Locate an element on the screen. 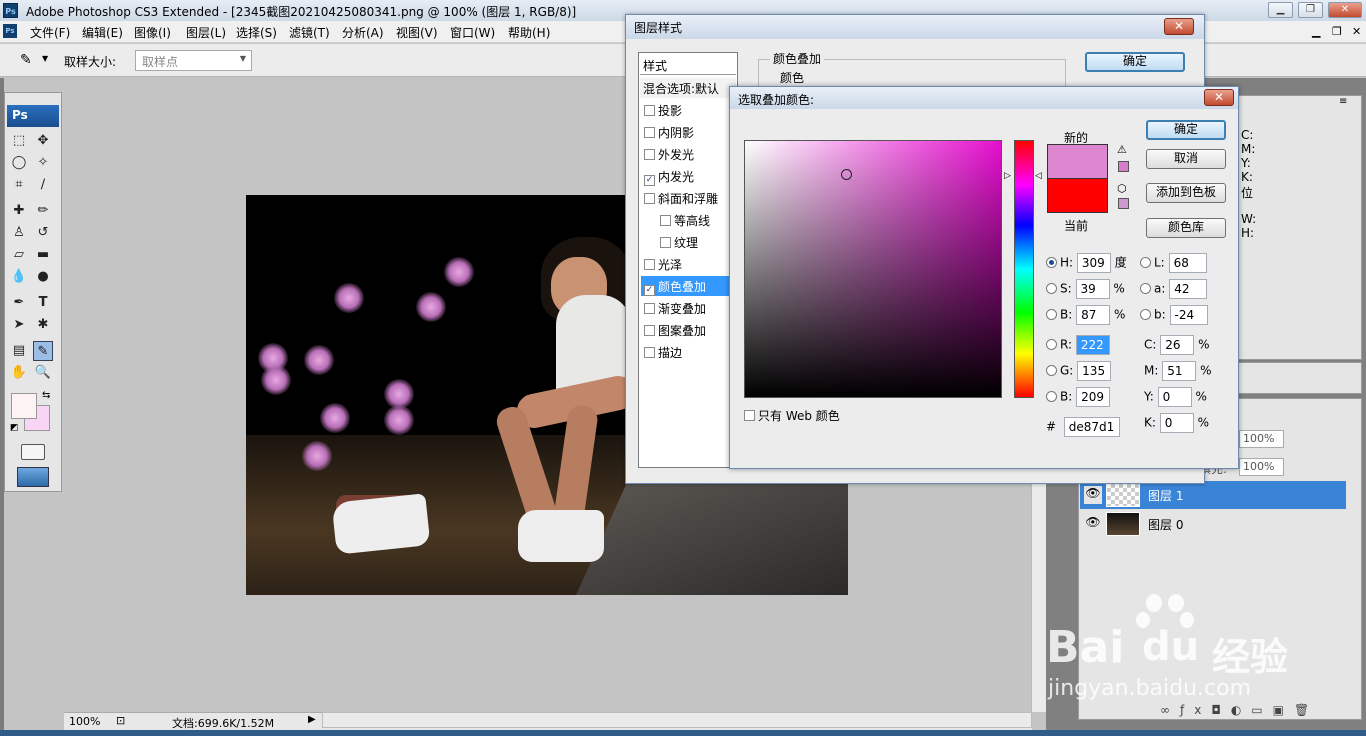 The width and height of the screenshot is (1366, 736). restore-button: ❐ is located at coordinates (1310, 10).